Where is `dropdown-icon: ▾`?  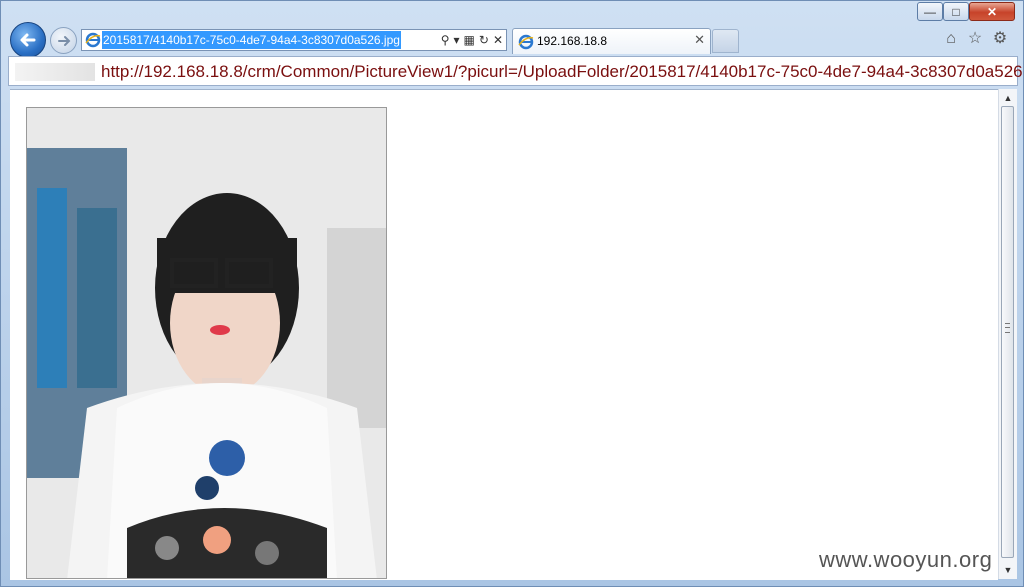 dropdown-icon: ▾ is located at coordinates (457, 40).